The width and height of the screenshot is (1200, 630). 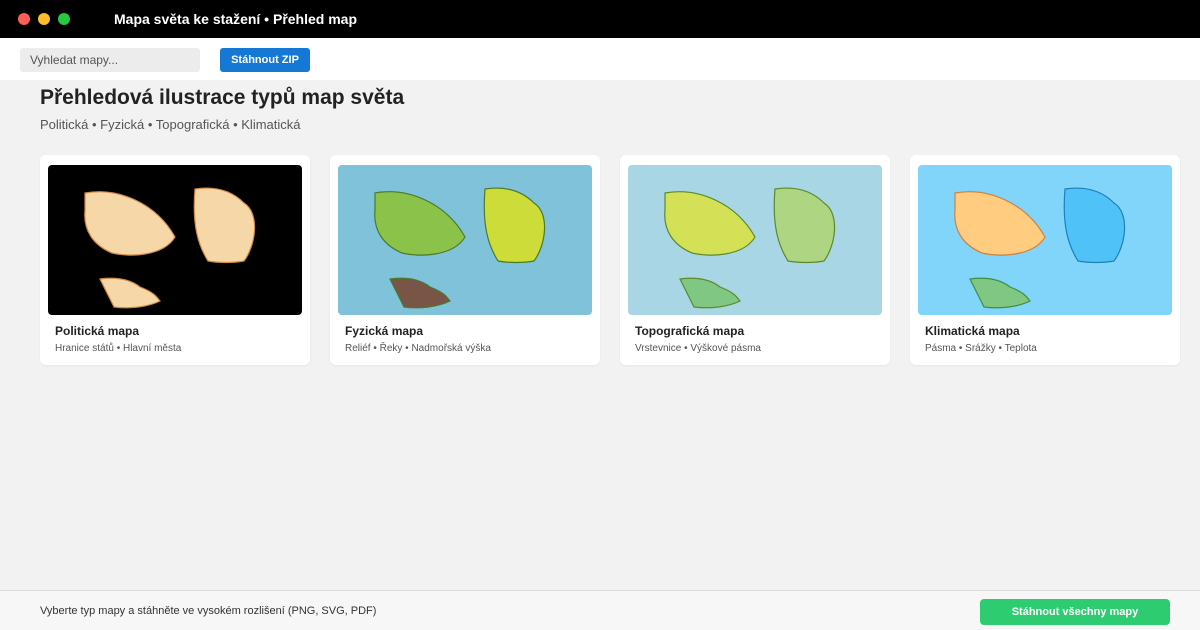 What do you see at coordinates (222, 97) in the screenshot?
I see `page-title: Přehledová ilustrace typů map světa` at bounding box center [222, 97].